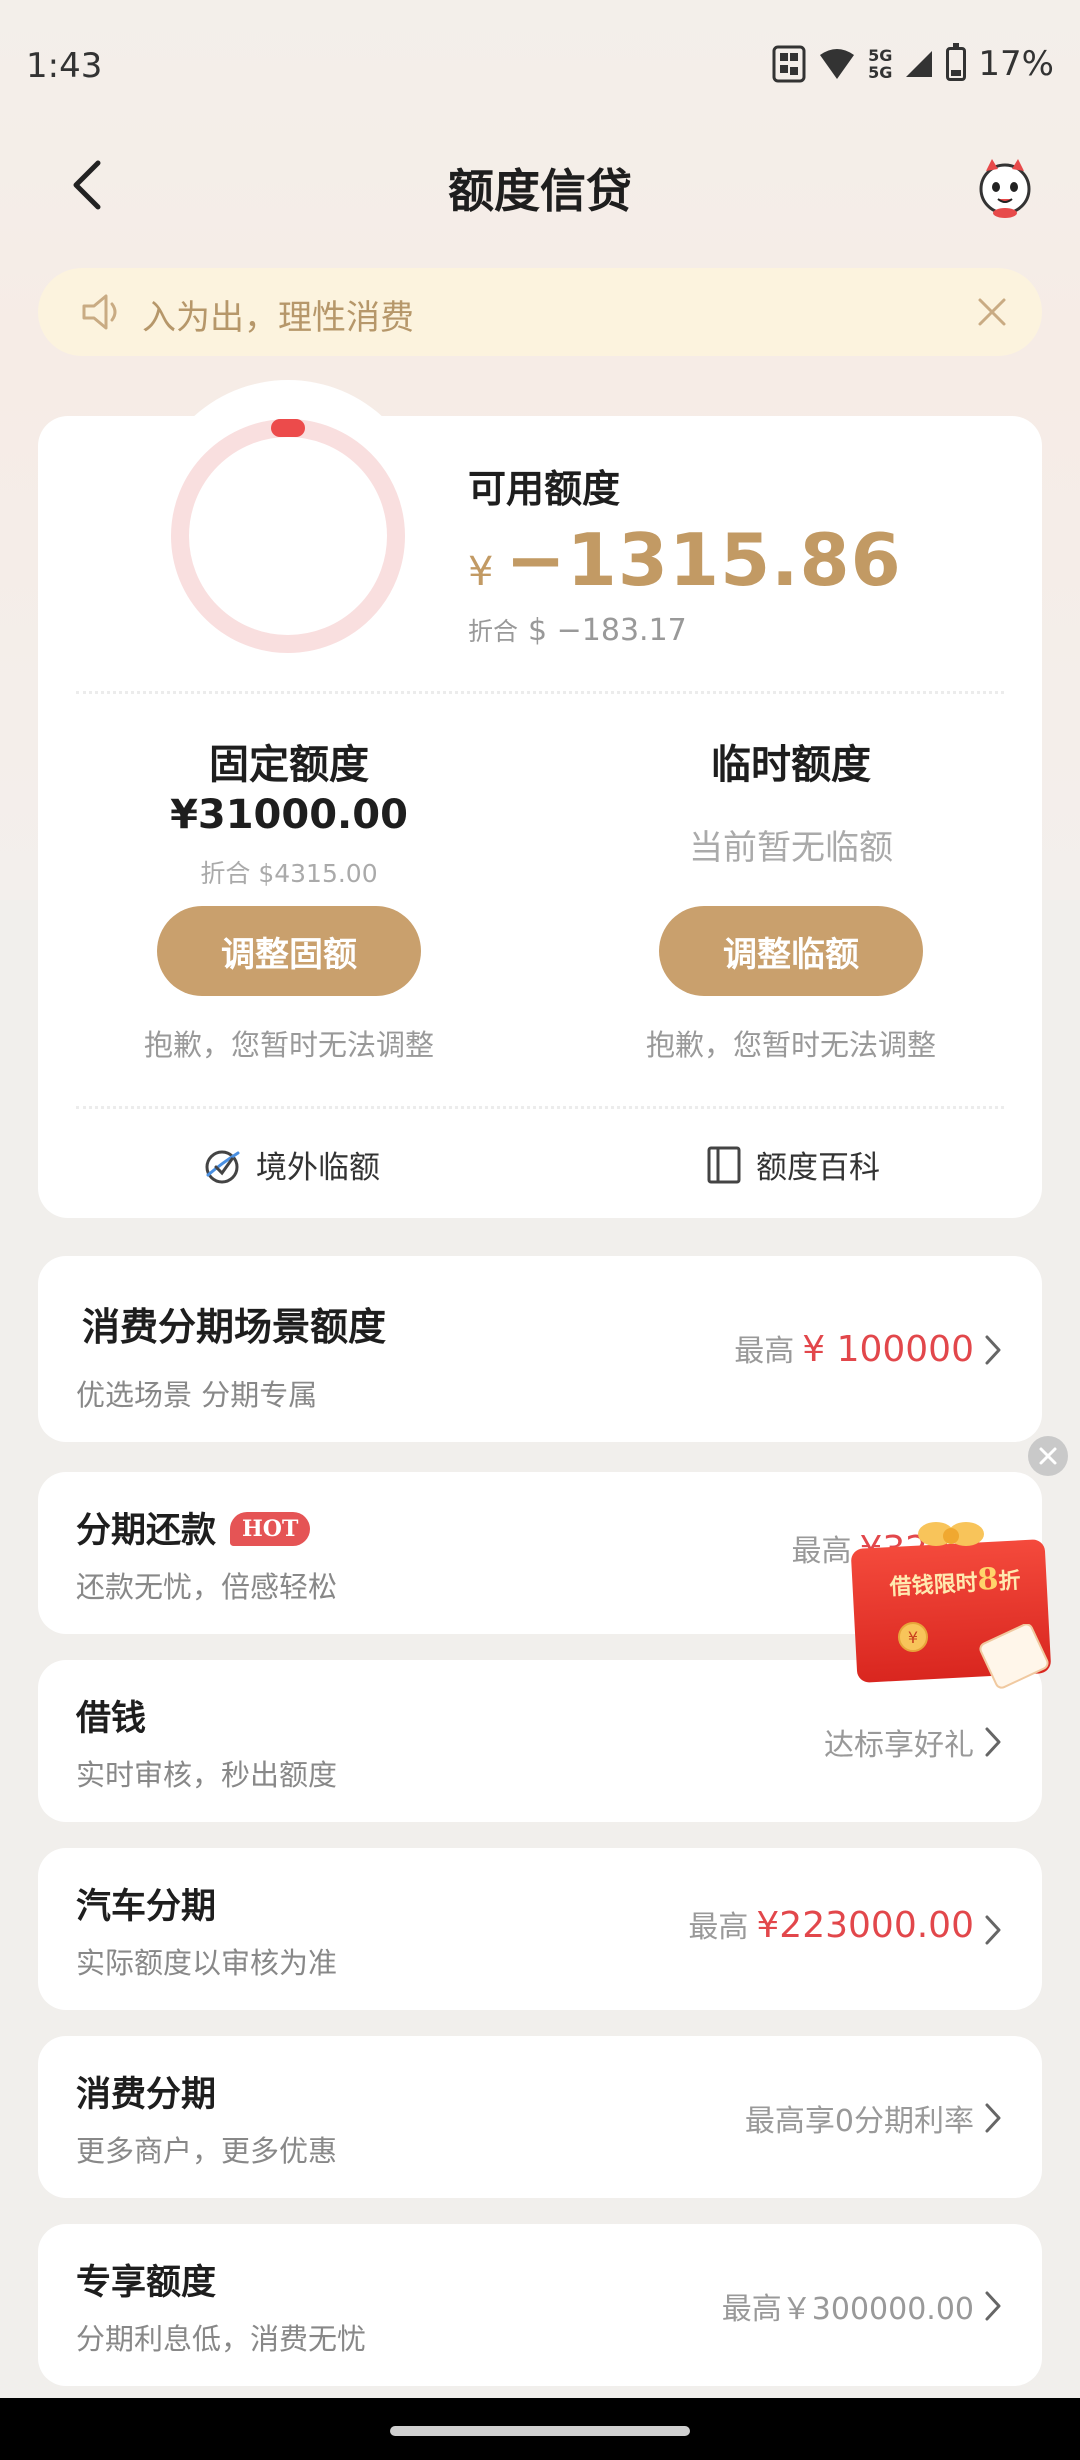 This screenshot has width=1080, height=2460. What do you see at coordinates (818, 1168) in the screenshot?
I see `credit-wiki-label: 额度百科` at bounding box center [818, 1168].